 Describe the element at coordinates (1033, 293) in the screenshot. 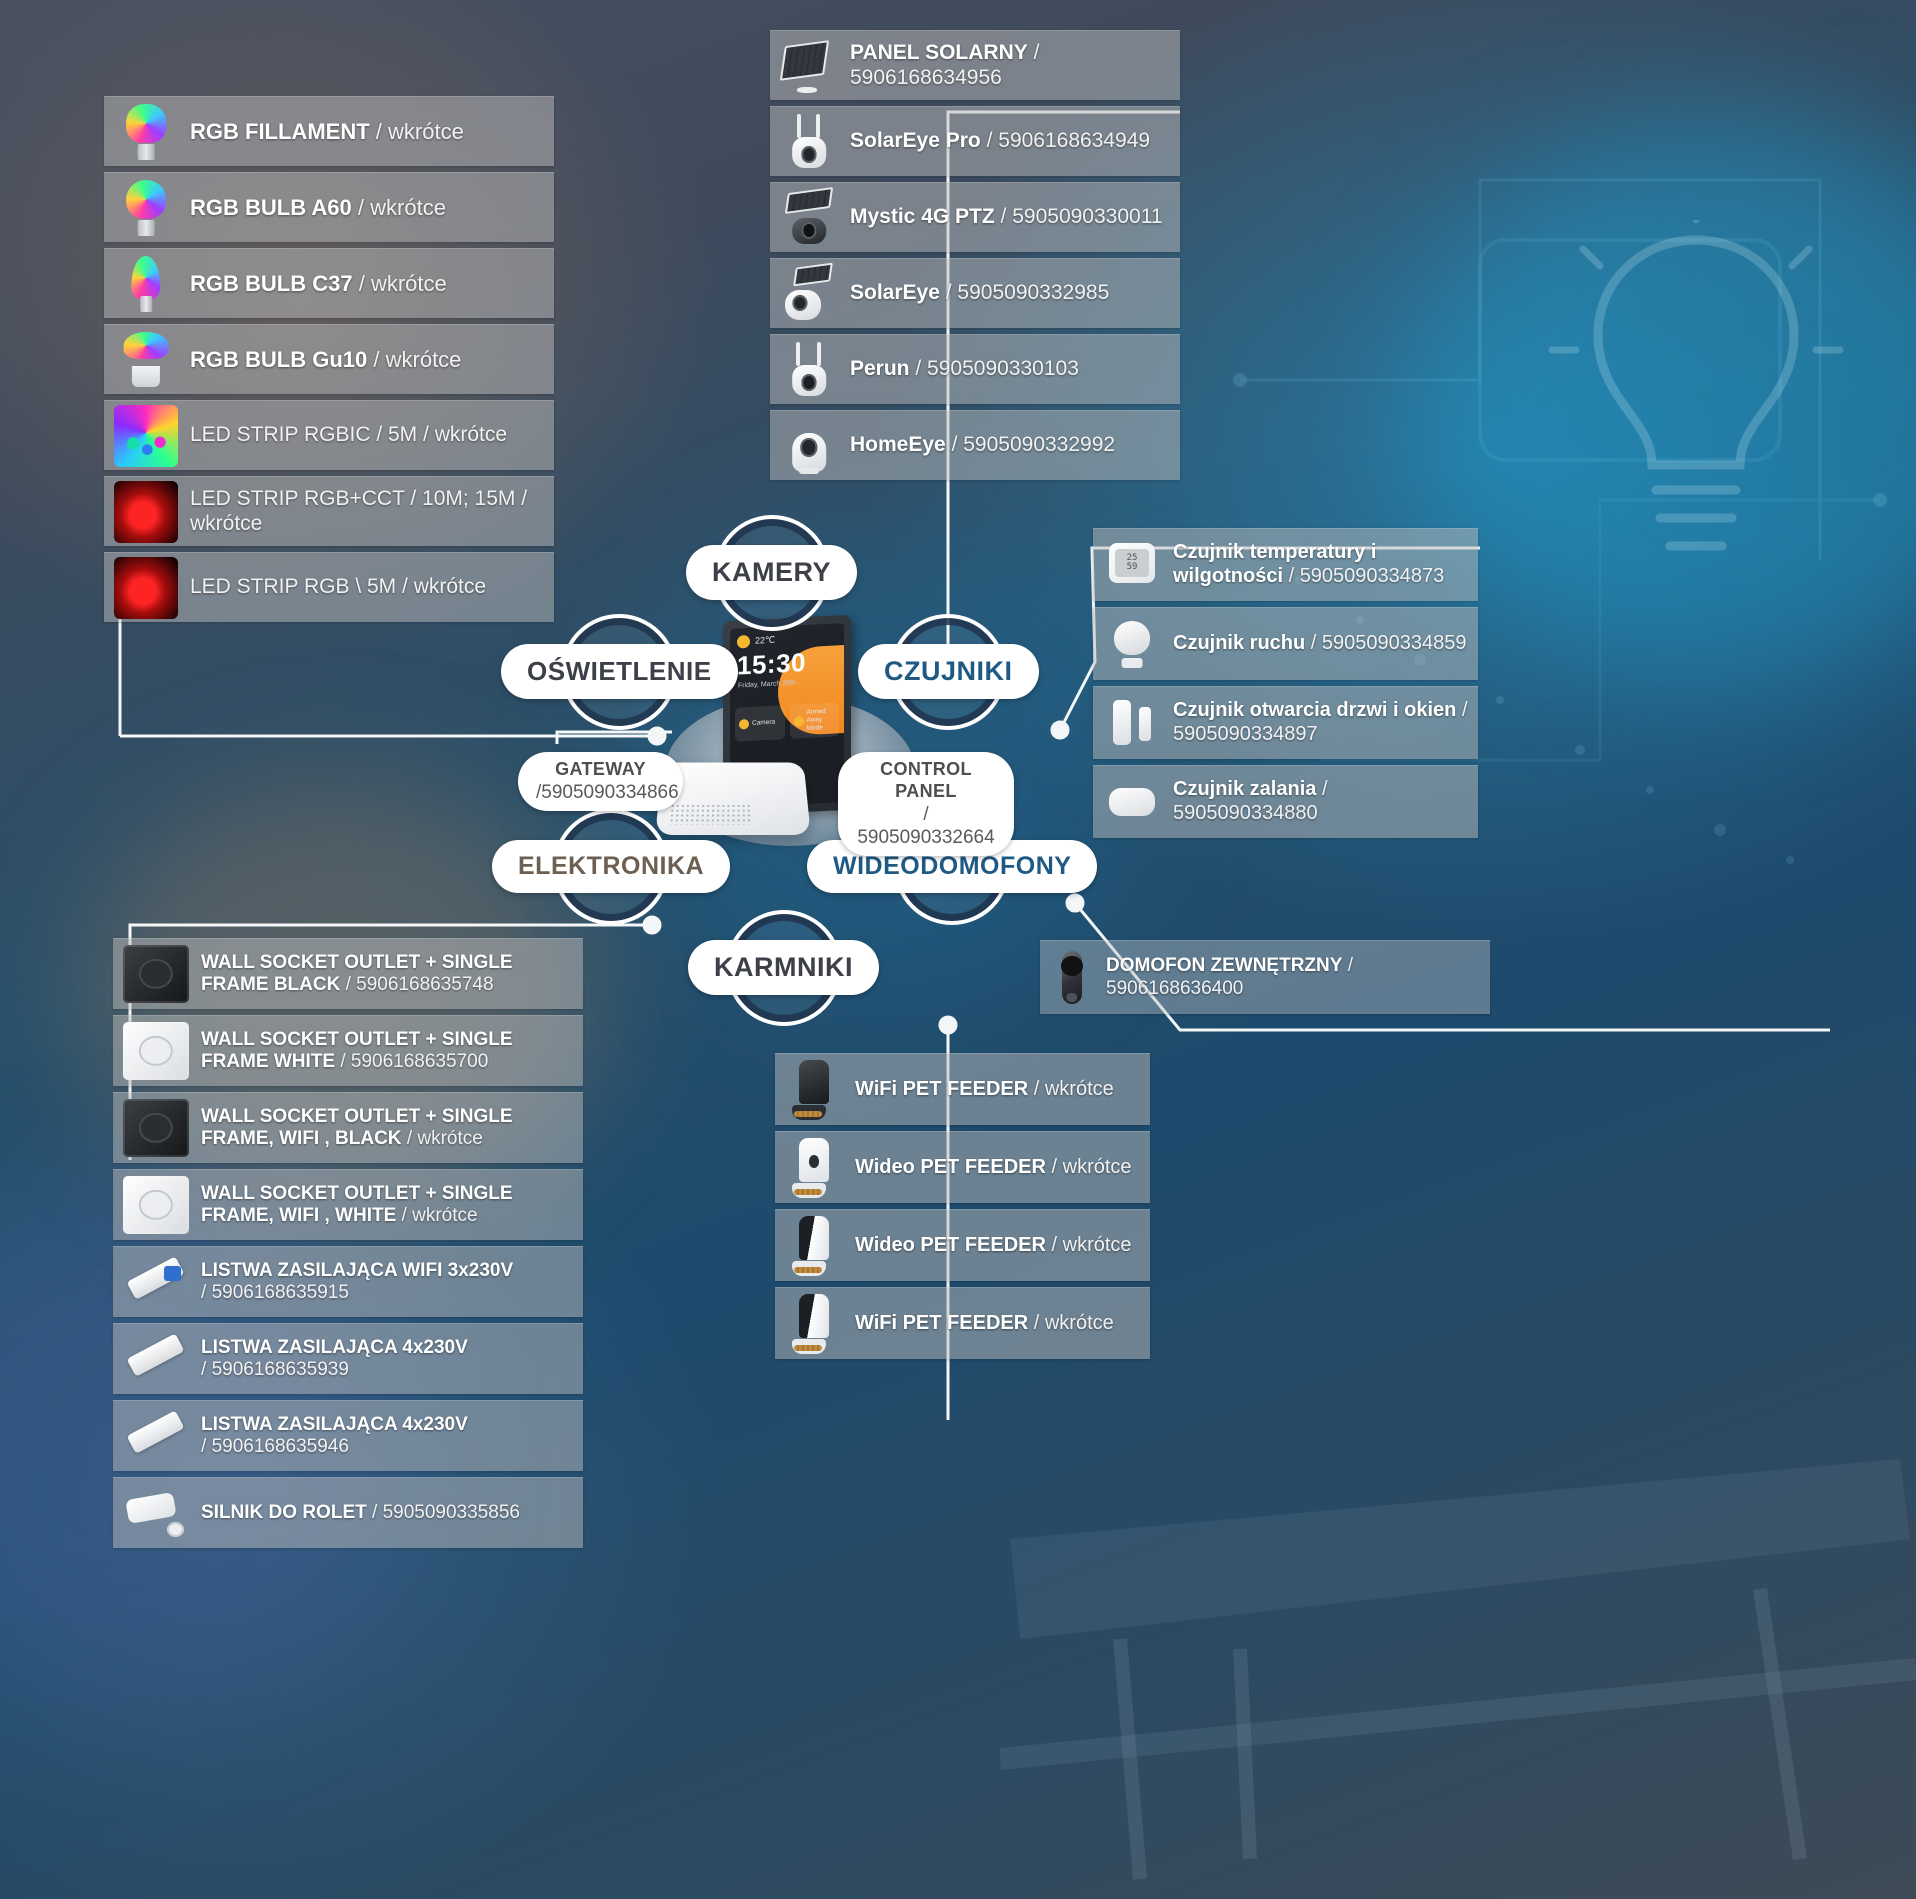

I see `product-code: 5905090332985` at that location.